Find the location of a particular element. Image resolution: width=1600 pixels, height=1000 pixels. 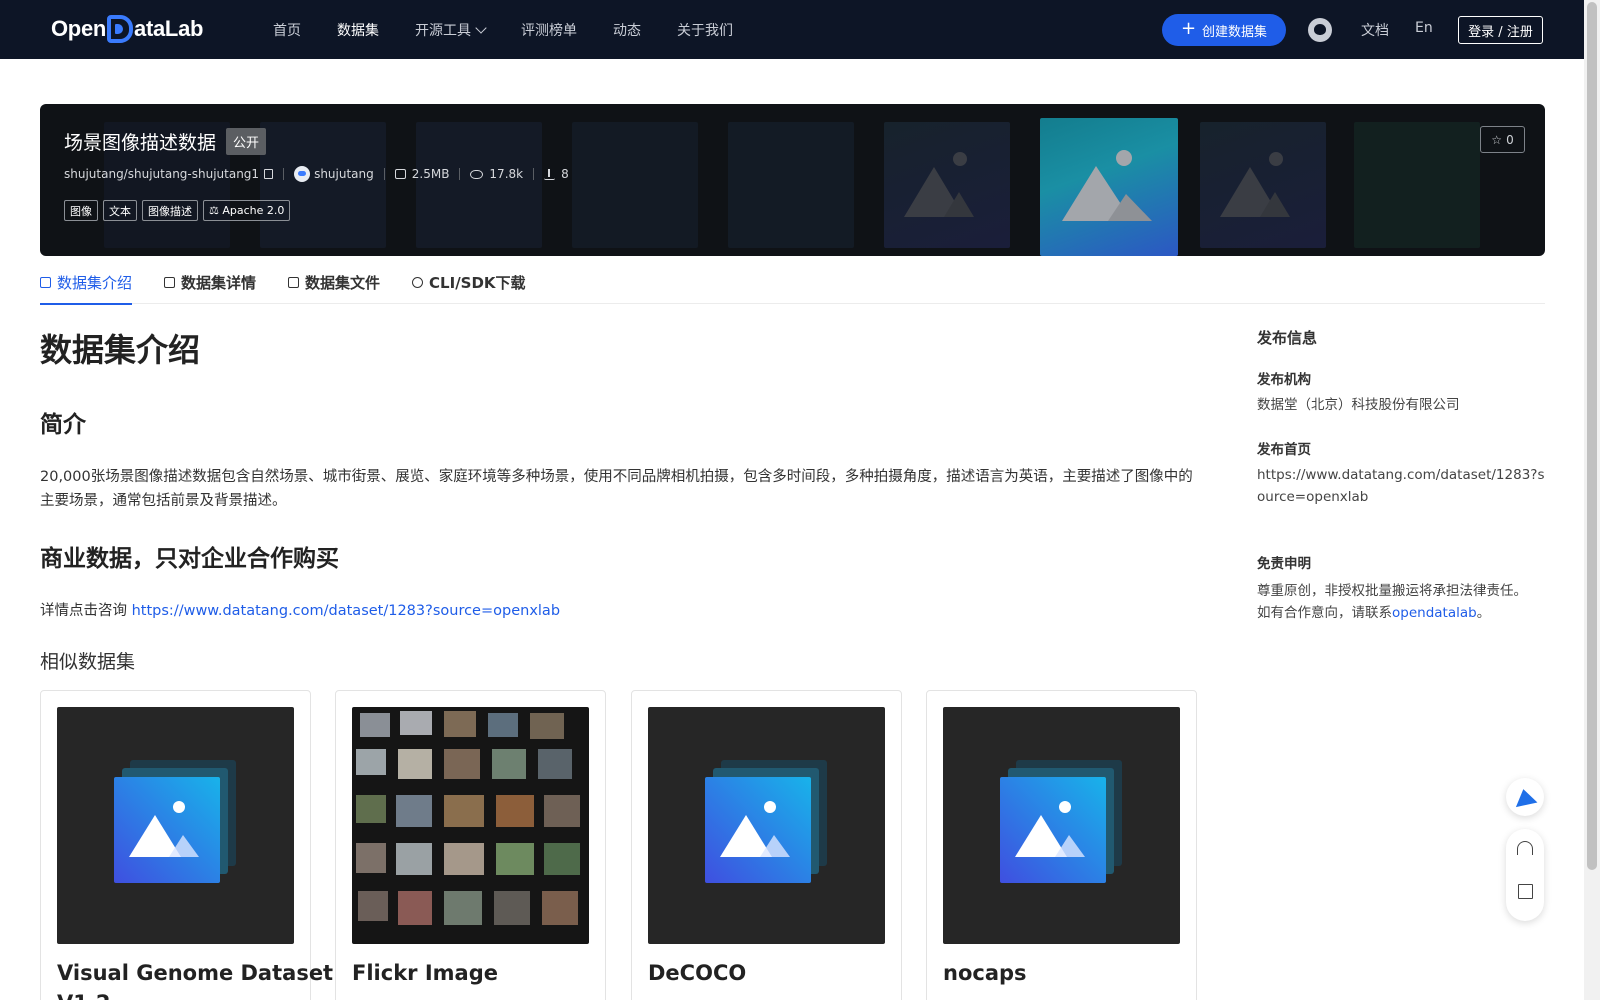

star-icon: ☆ is located at coordinates (1497, 139).